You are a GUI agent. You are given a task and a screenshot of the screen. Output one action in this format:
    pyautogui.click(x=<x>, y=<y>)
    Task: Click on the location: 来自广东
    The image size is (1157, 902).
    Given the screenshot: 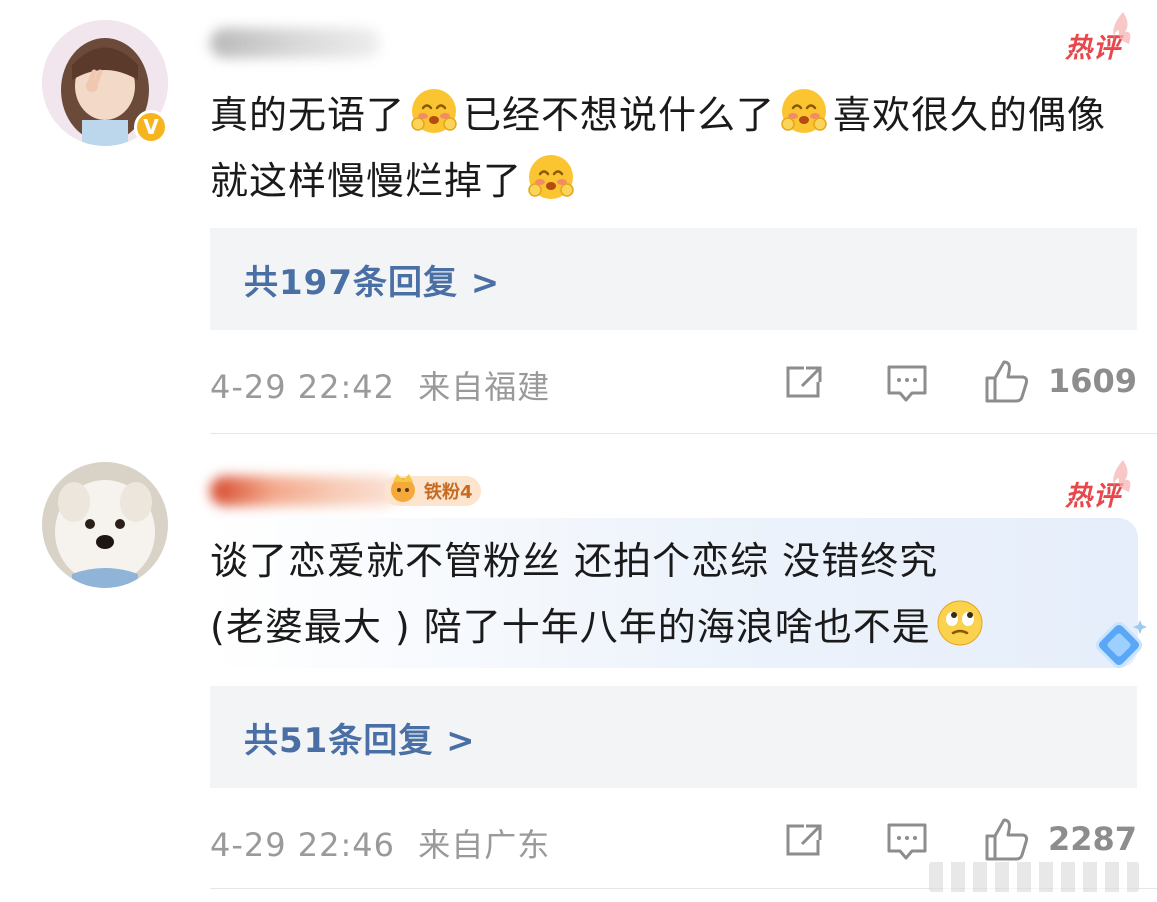 What is the action you would take?
    pyautogui.click(x=484, y=845)
    